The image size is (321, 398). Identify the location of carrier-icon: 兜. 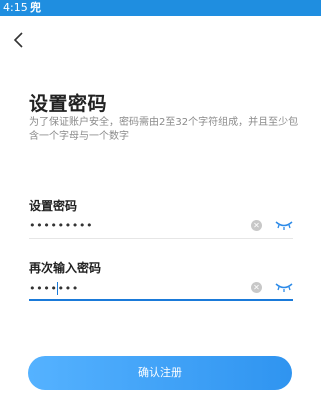
(35, 7).